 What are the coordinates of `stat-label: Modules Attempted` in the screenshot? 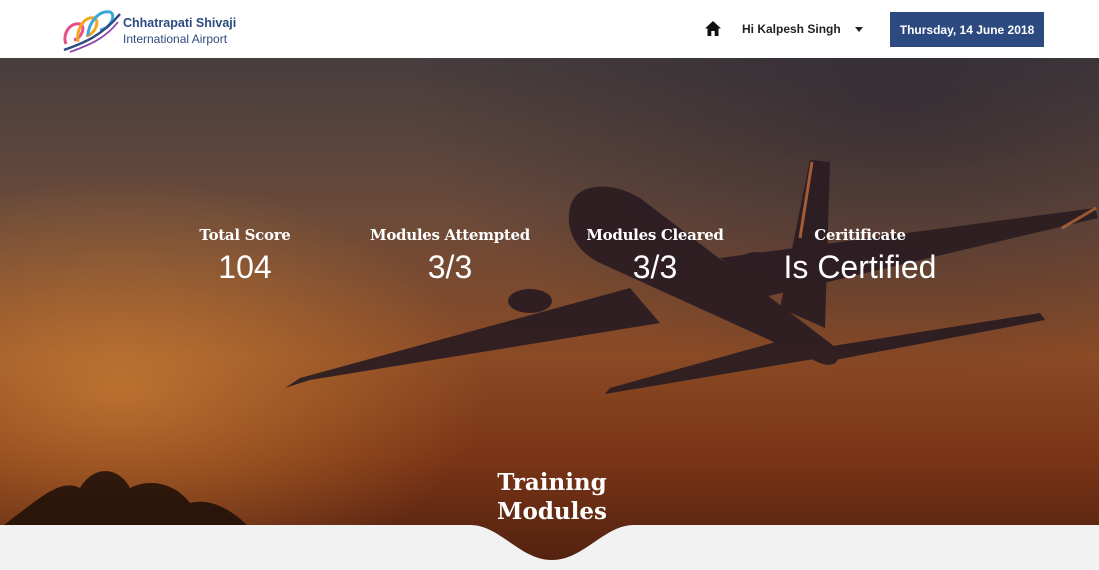 It's located at (450, 235).